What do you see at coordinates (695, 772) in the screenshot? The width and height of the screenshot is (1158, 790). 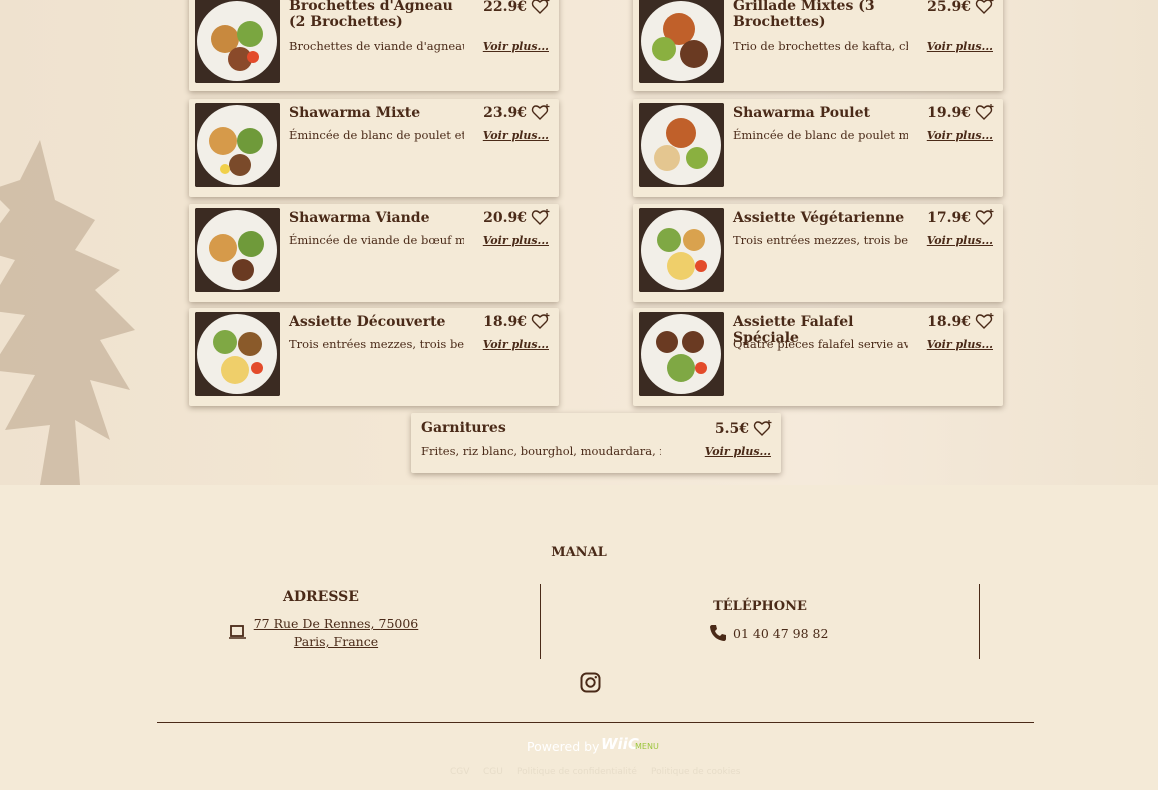 I see `legal-link-cookies: Politique de cookies` at bounding box center [695, 772].